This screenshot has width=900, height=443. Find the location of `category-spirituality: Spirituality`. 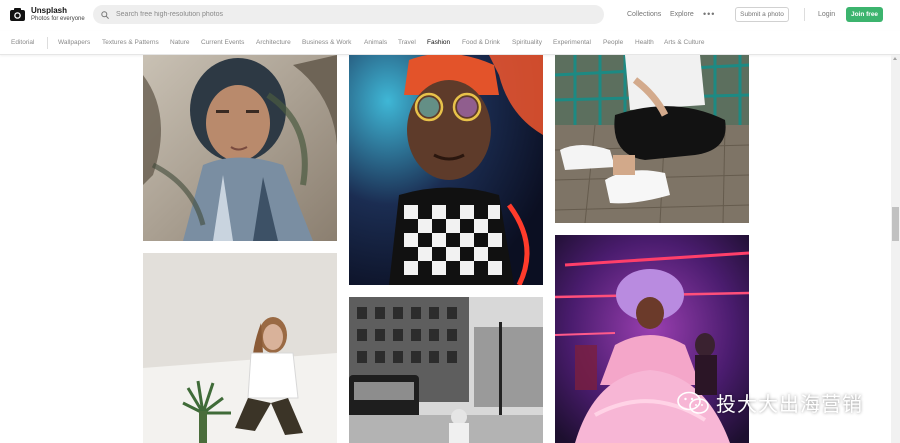

category-spirituality: Spirituality is located at coordinates (527, 42).